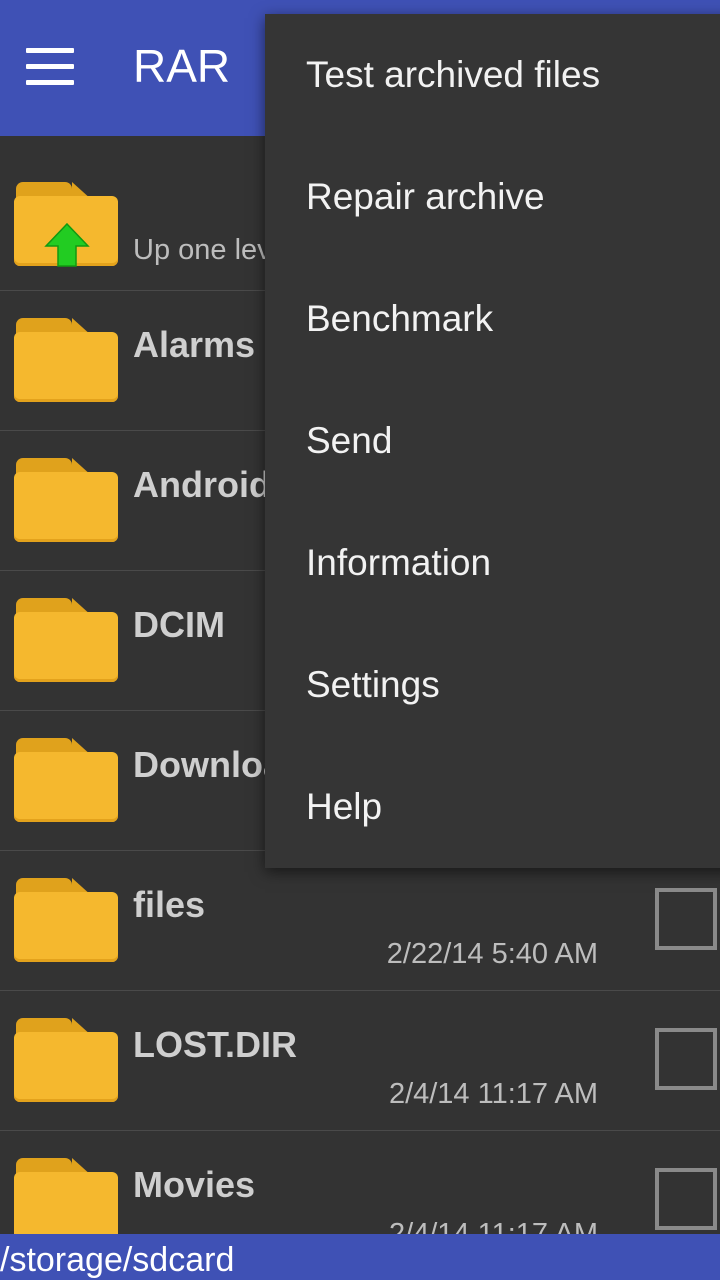  Describe the element at coordinates (492, 685) in the screenshot. I see `menu-item-settings: Settings` at that location.